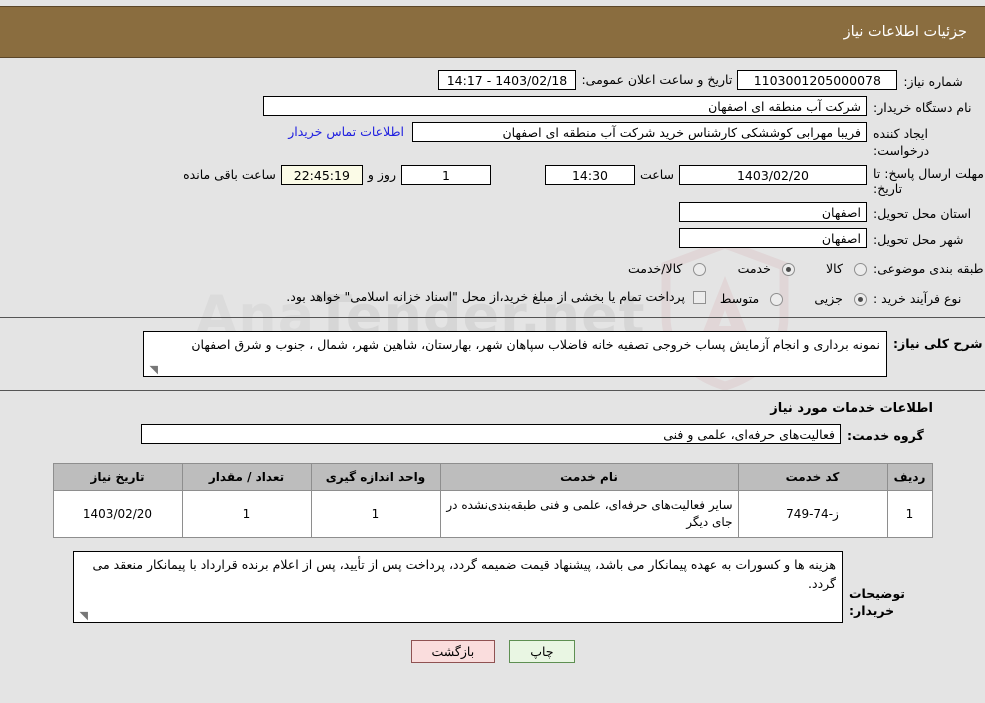 The image size is (985, 703). Describe the element at coordinates (655, 268) in the screenshot. I see `category-option-kala-khedmat-label: کالا/خدمت` at that location.